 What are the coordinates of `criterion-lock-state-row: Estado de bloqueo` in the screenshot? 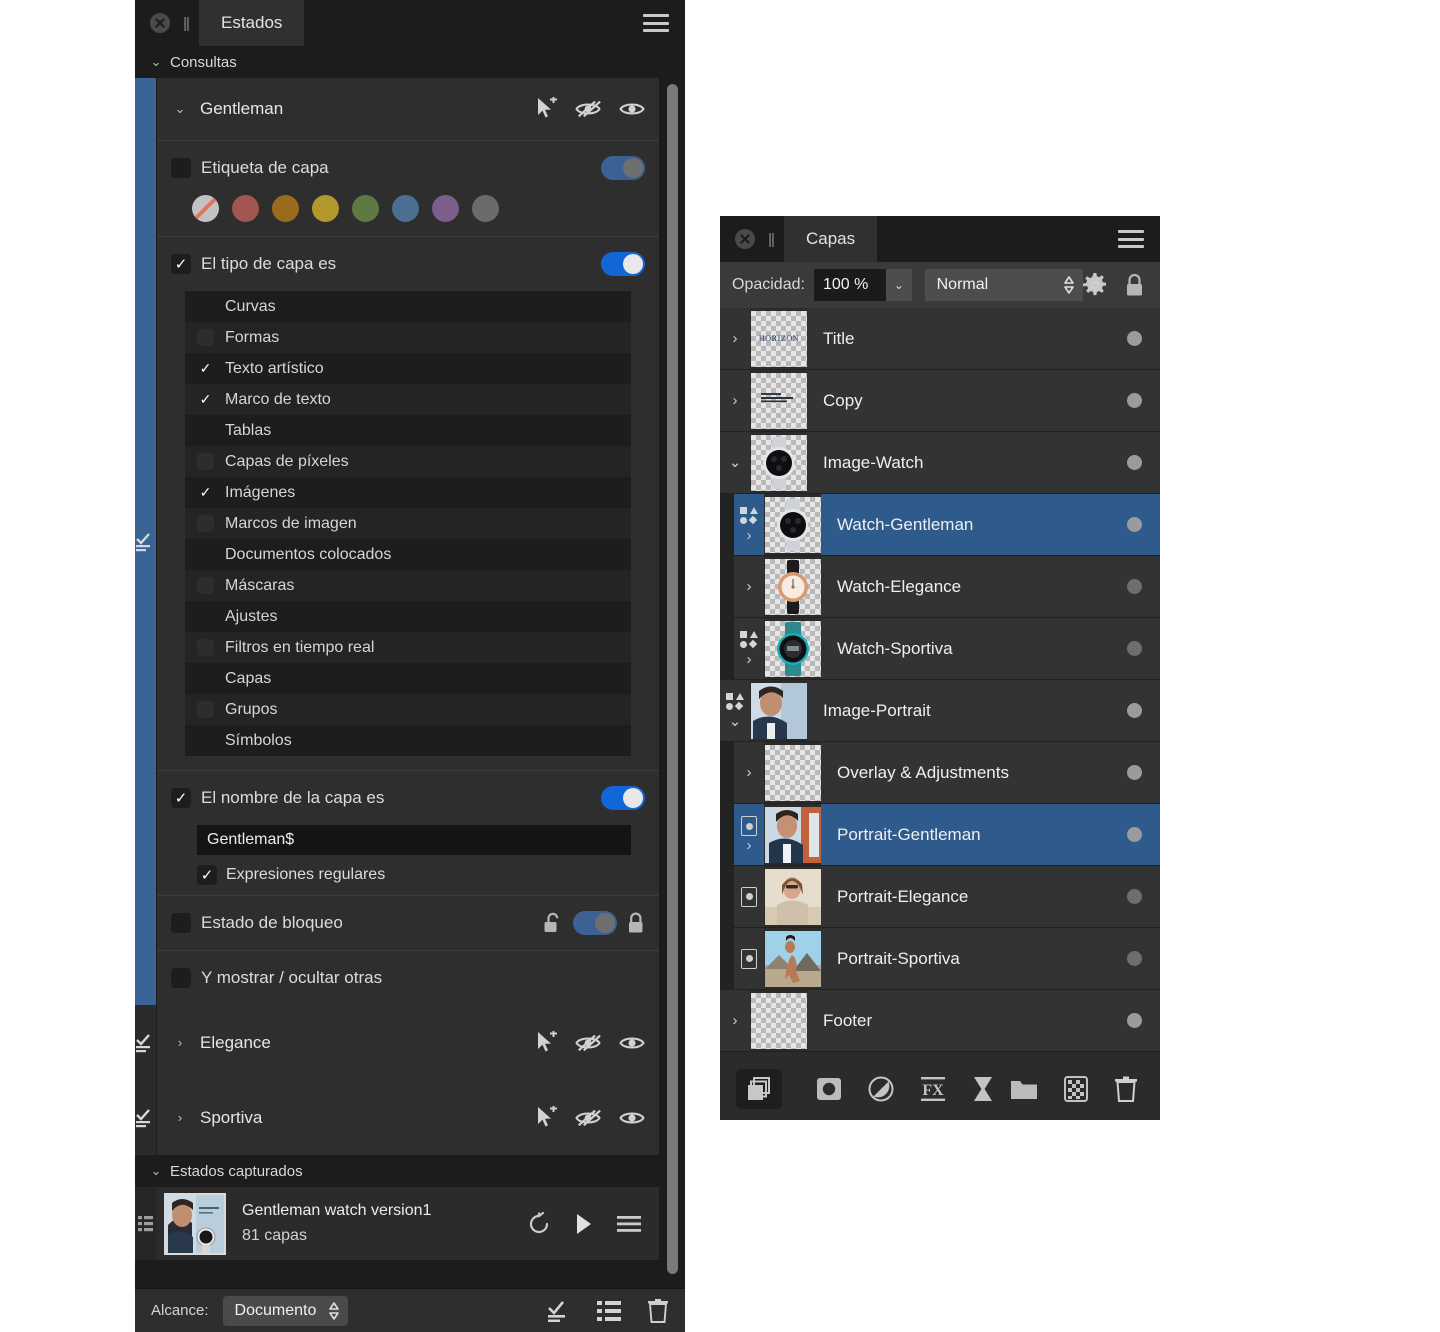 It's located at (408, 923).